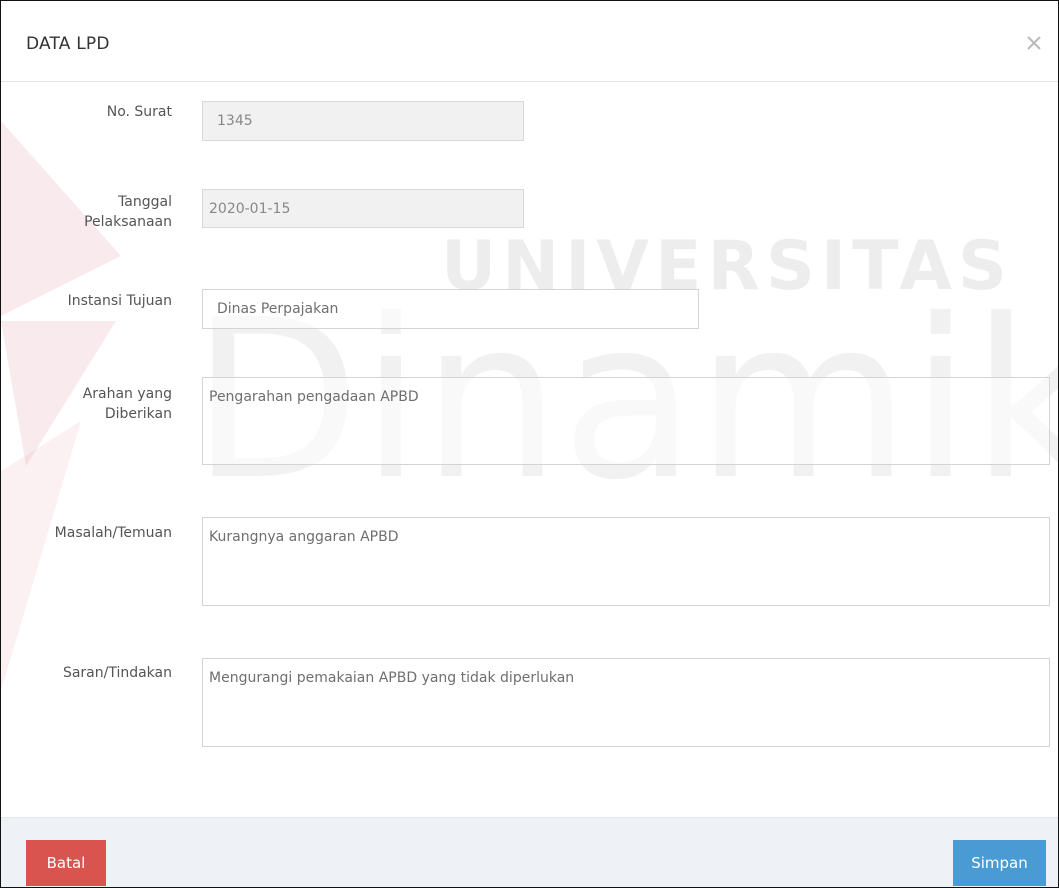 The width and height of the screenshot is (1059, 888). Describe the element at coordinates (145, 202) in the screenshot. I see `tanggal-pelaksanaan-label-line1: Tanggal` at that location.